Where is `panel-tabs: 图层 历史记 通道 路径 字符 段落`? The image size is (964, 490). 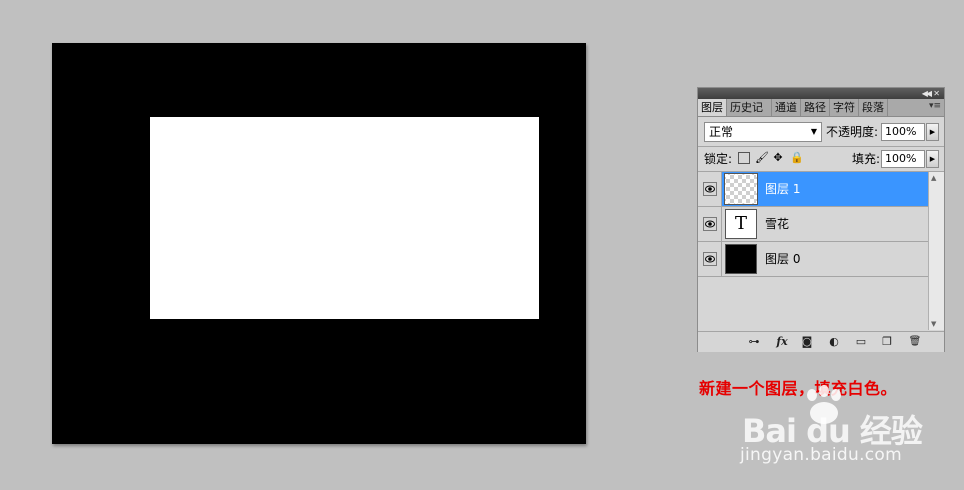 panel-tabs: 图层 历史记 通道 路径 字符 段落 is located at coordinates (821, 108).